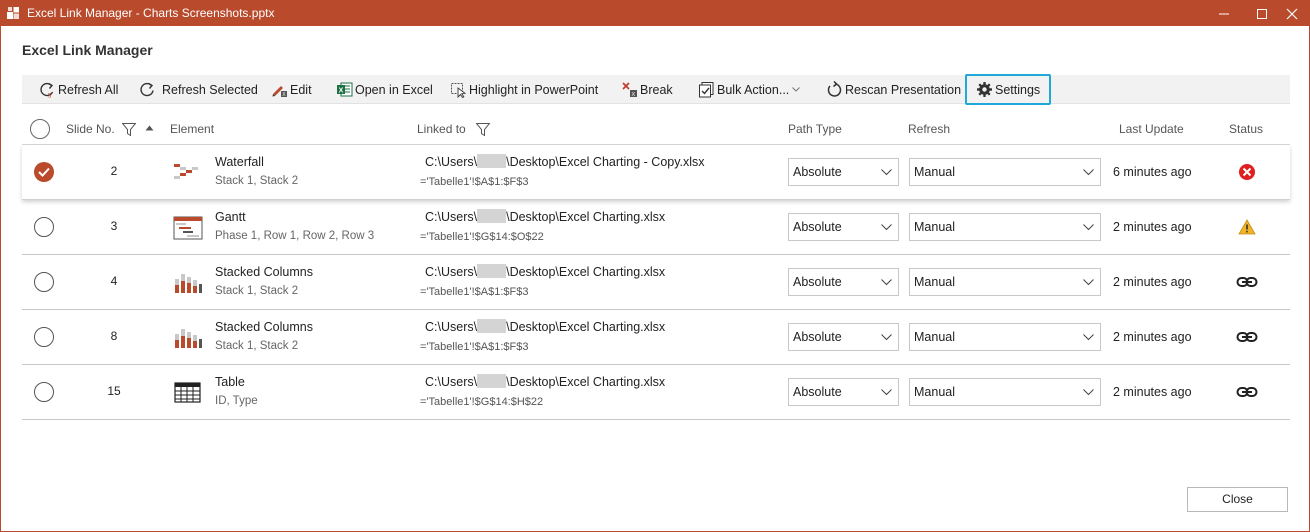 This screenshot has height=532, width=1310. I want to click on page-title: Excel Link Manager, so click(87, 50).